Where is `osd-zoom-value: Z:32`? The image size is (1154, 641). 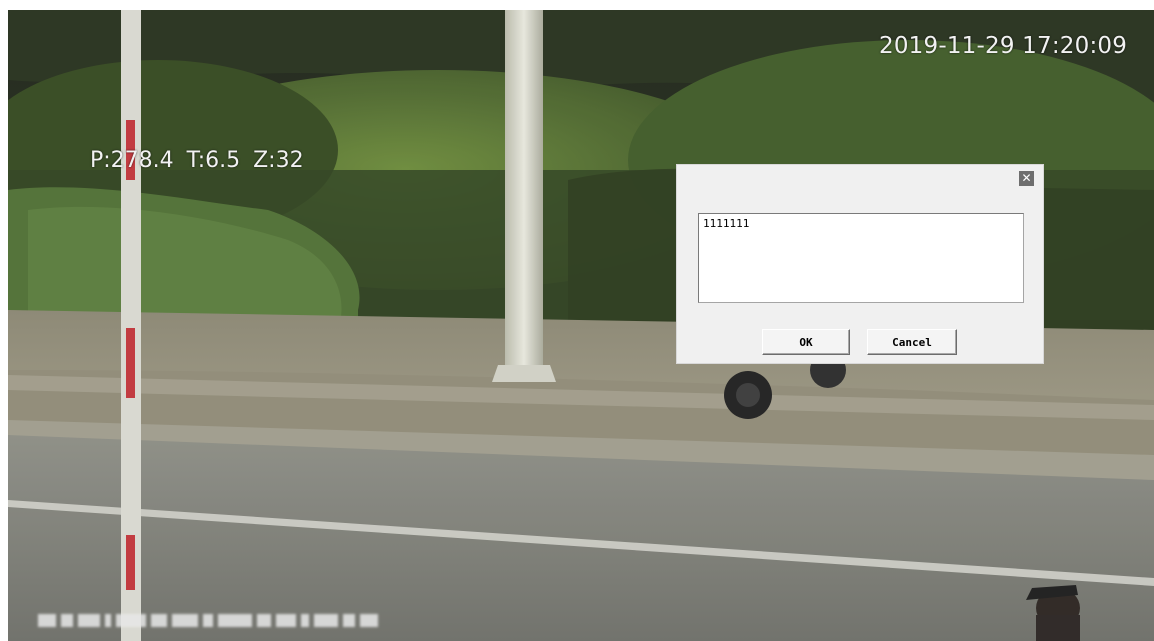 osd-zoom-value: Z:32 is located at coordinates (278, 160).